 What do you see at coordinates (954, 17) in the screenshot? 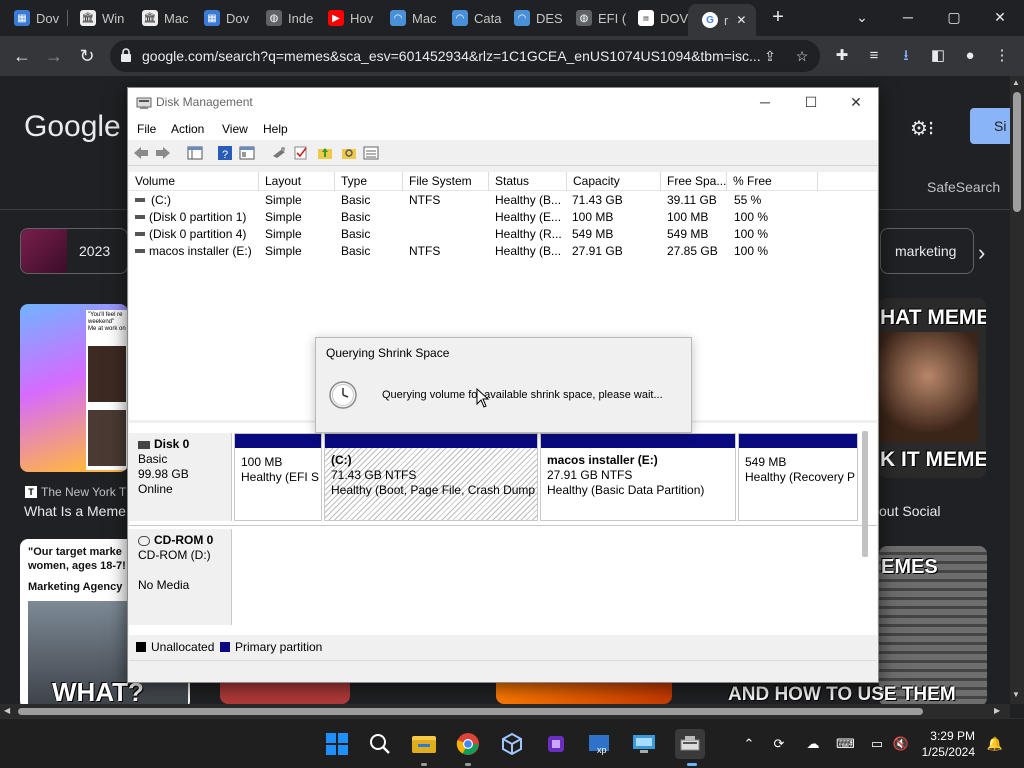
I see `maximize-button: ▢` at bounding box center [954, 17].